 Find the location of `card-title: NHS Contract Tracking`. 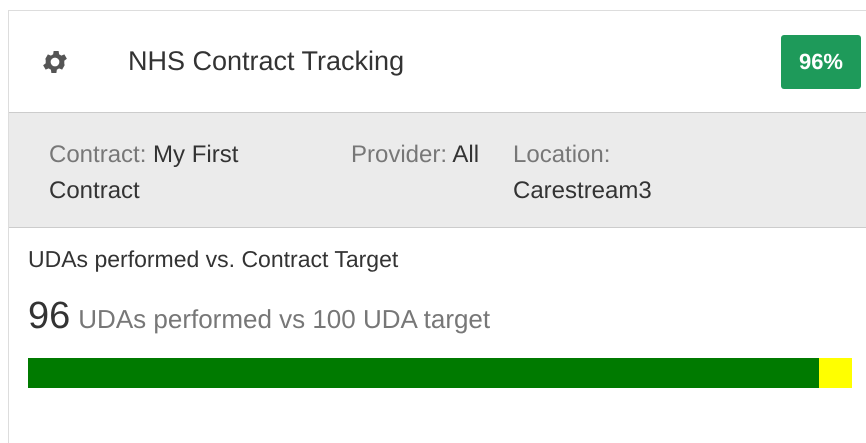

card-title: NHS Contract Tracking is located at coordinates (267, 61).